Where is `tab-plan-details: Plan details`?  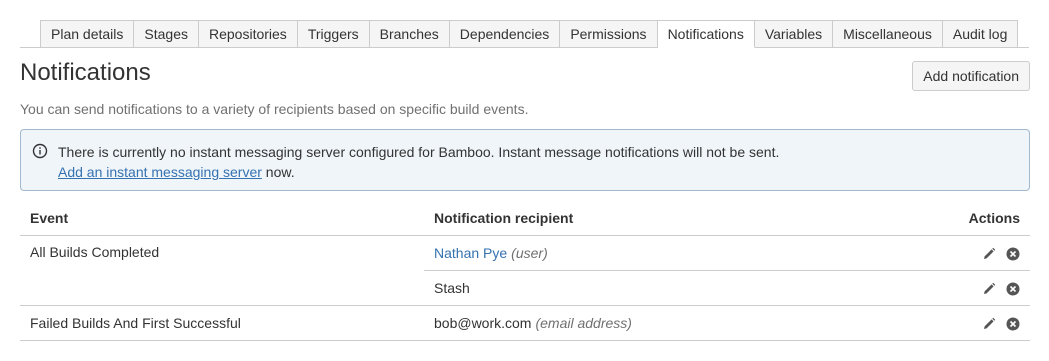
tab-plan-details: Plan details is located at coordinates (87, 34).